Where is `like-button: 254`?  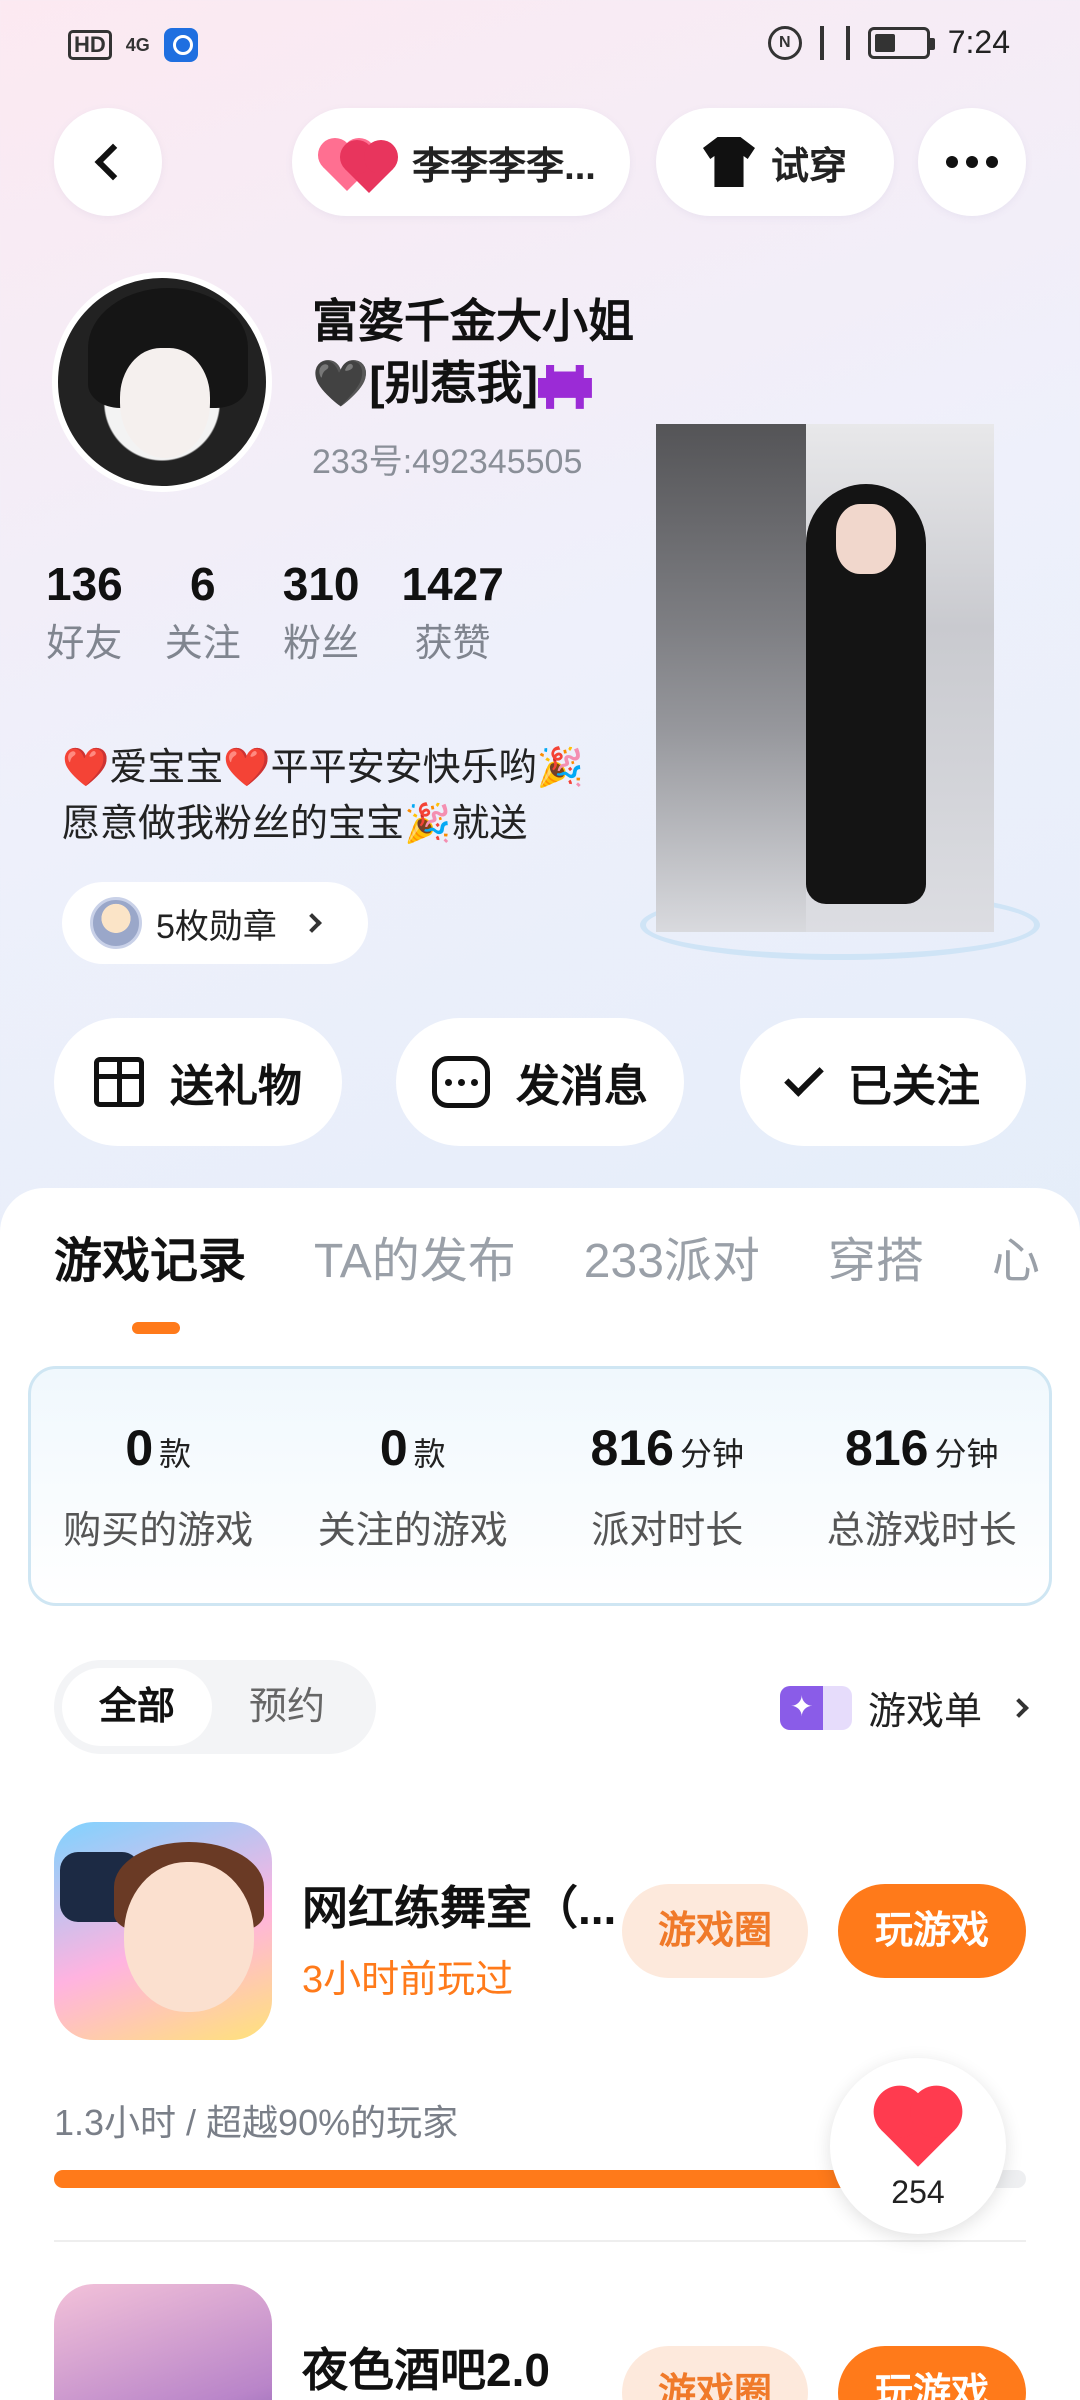
like-button: 254 is located at coordinates (918, 2146).